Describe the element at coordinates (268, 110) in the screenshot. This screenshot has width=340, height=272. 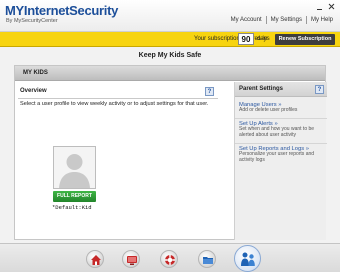
I see `manage-users-desc: Add or delete user profiles` at that location.